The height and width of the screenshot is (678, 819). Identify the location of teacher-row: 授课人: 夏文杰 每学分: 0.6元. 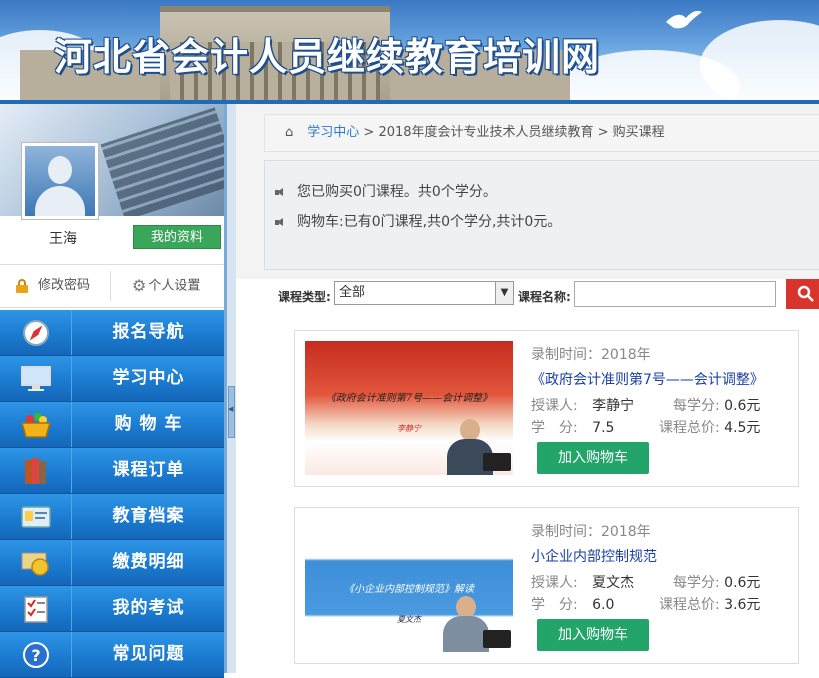
(646, 583).